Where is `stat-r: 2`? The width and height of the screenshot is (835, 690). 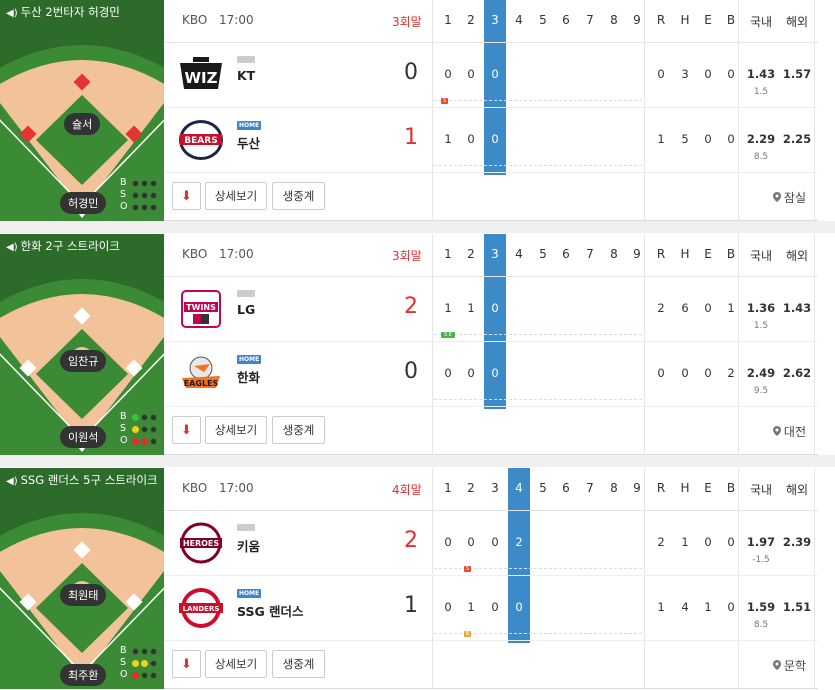
stat-r: 2 is located at coordinates (661, 542).